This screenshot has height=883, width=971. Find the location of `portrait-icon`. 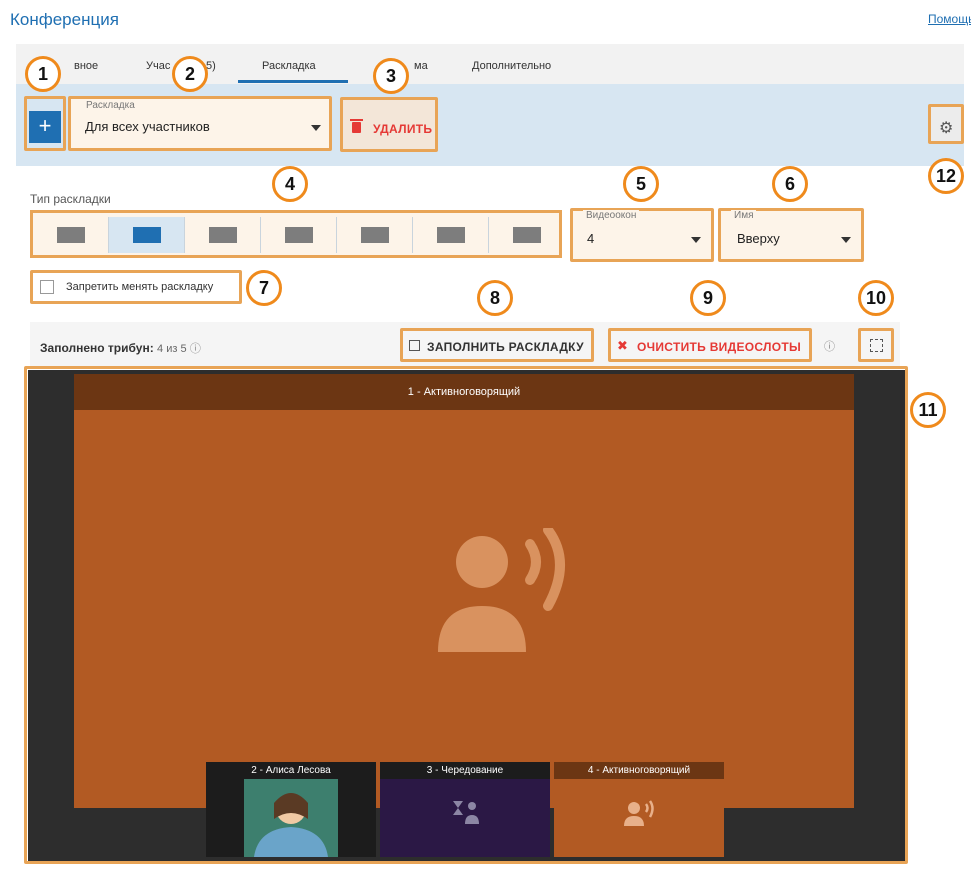

portrait-icon is located at coordinates (414, 345).